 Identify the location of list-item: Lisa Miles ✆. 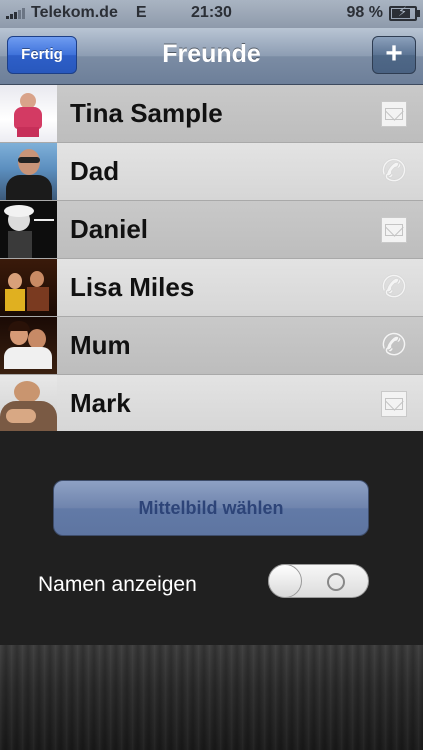
(211, 288).